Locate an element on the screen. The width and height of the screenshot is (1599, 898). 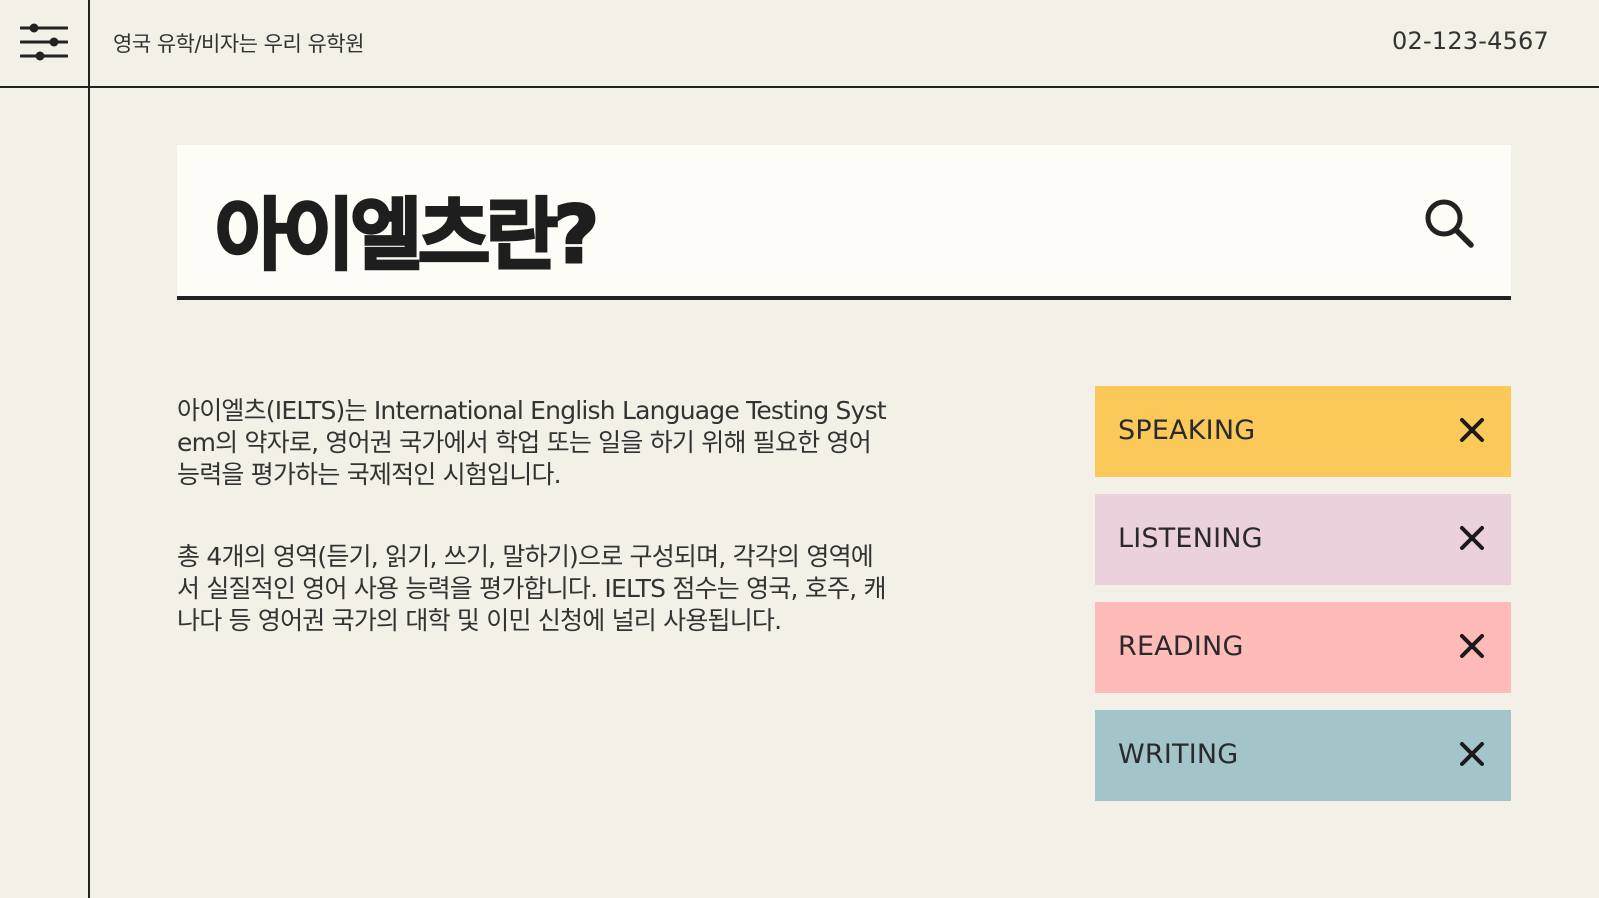
skill-label: WRITING is located at coordinates (1178, 754).